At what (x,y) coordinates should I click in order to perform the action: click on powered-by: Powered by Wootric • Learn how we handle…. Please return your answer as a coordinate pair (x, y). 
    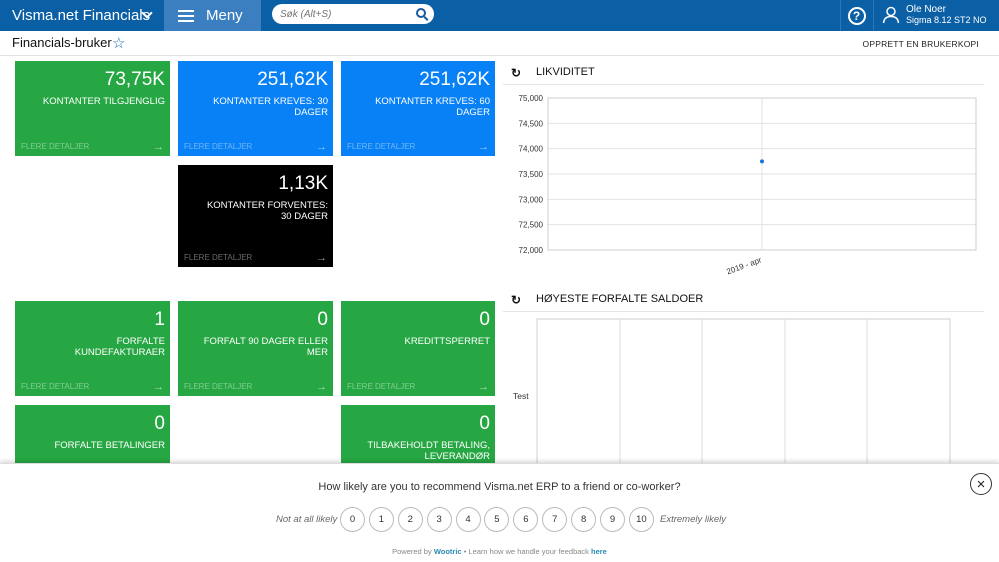
    Looking at the image, I should click on (499, 551).